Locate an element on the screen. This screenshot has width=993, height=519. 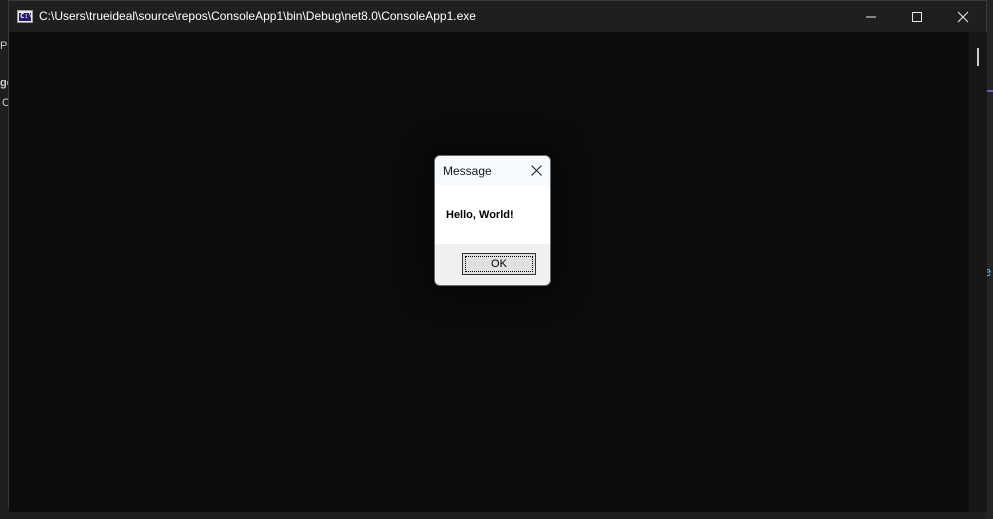
minimize-button is located at coordinates (871, 16).